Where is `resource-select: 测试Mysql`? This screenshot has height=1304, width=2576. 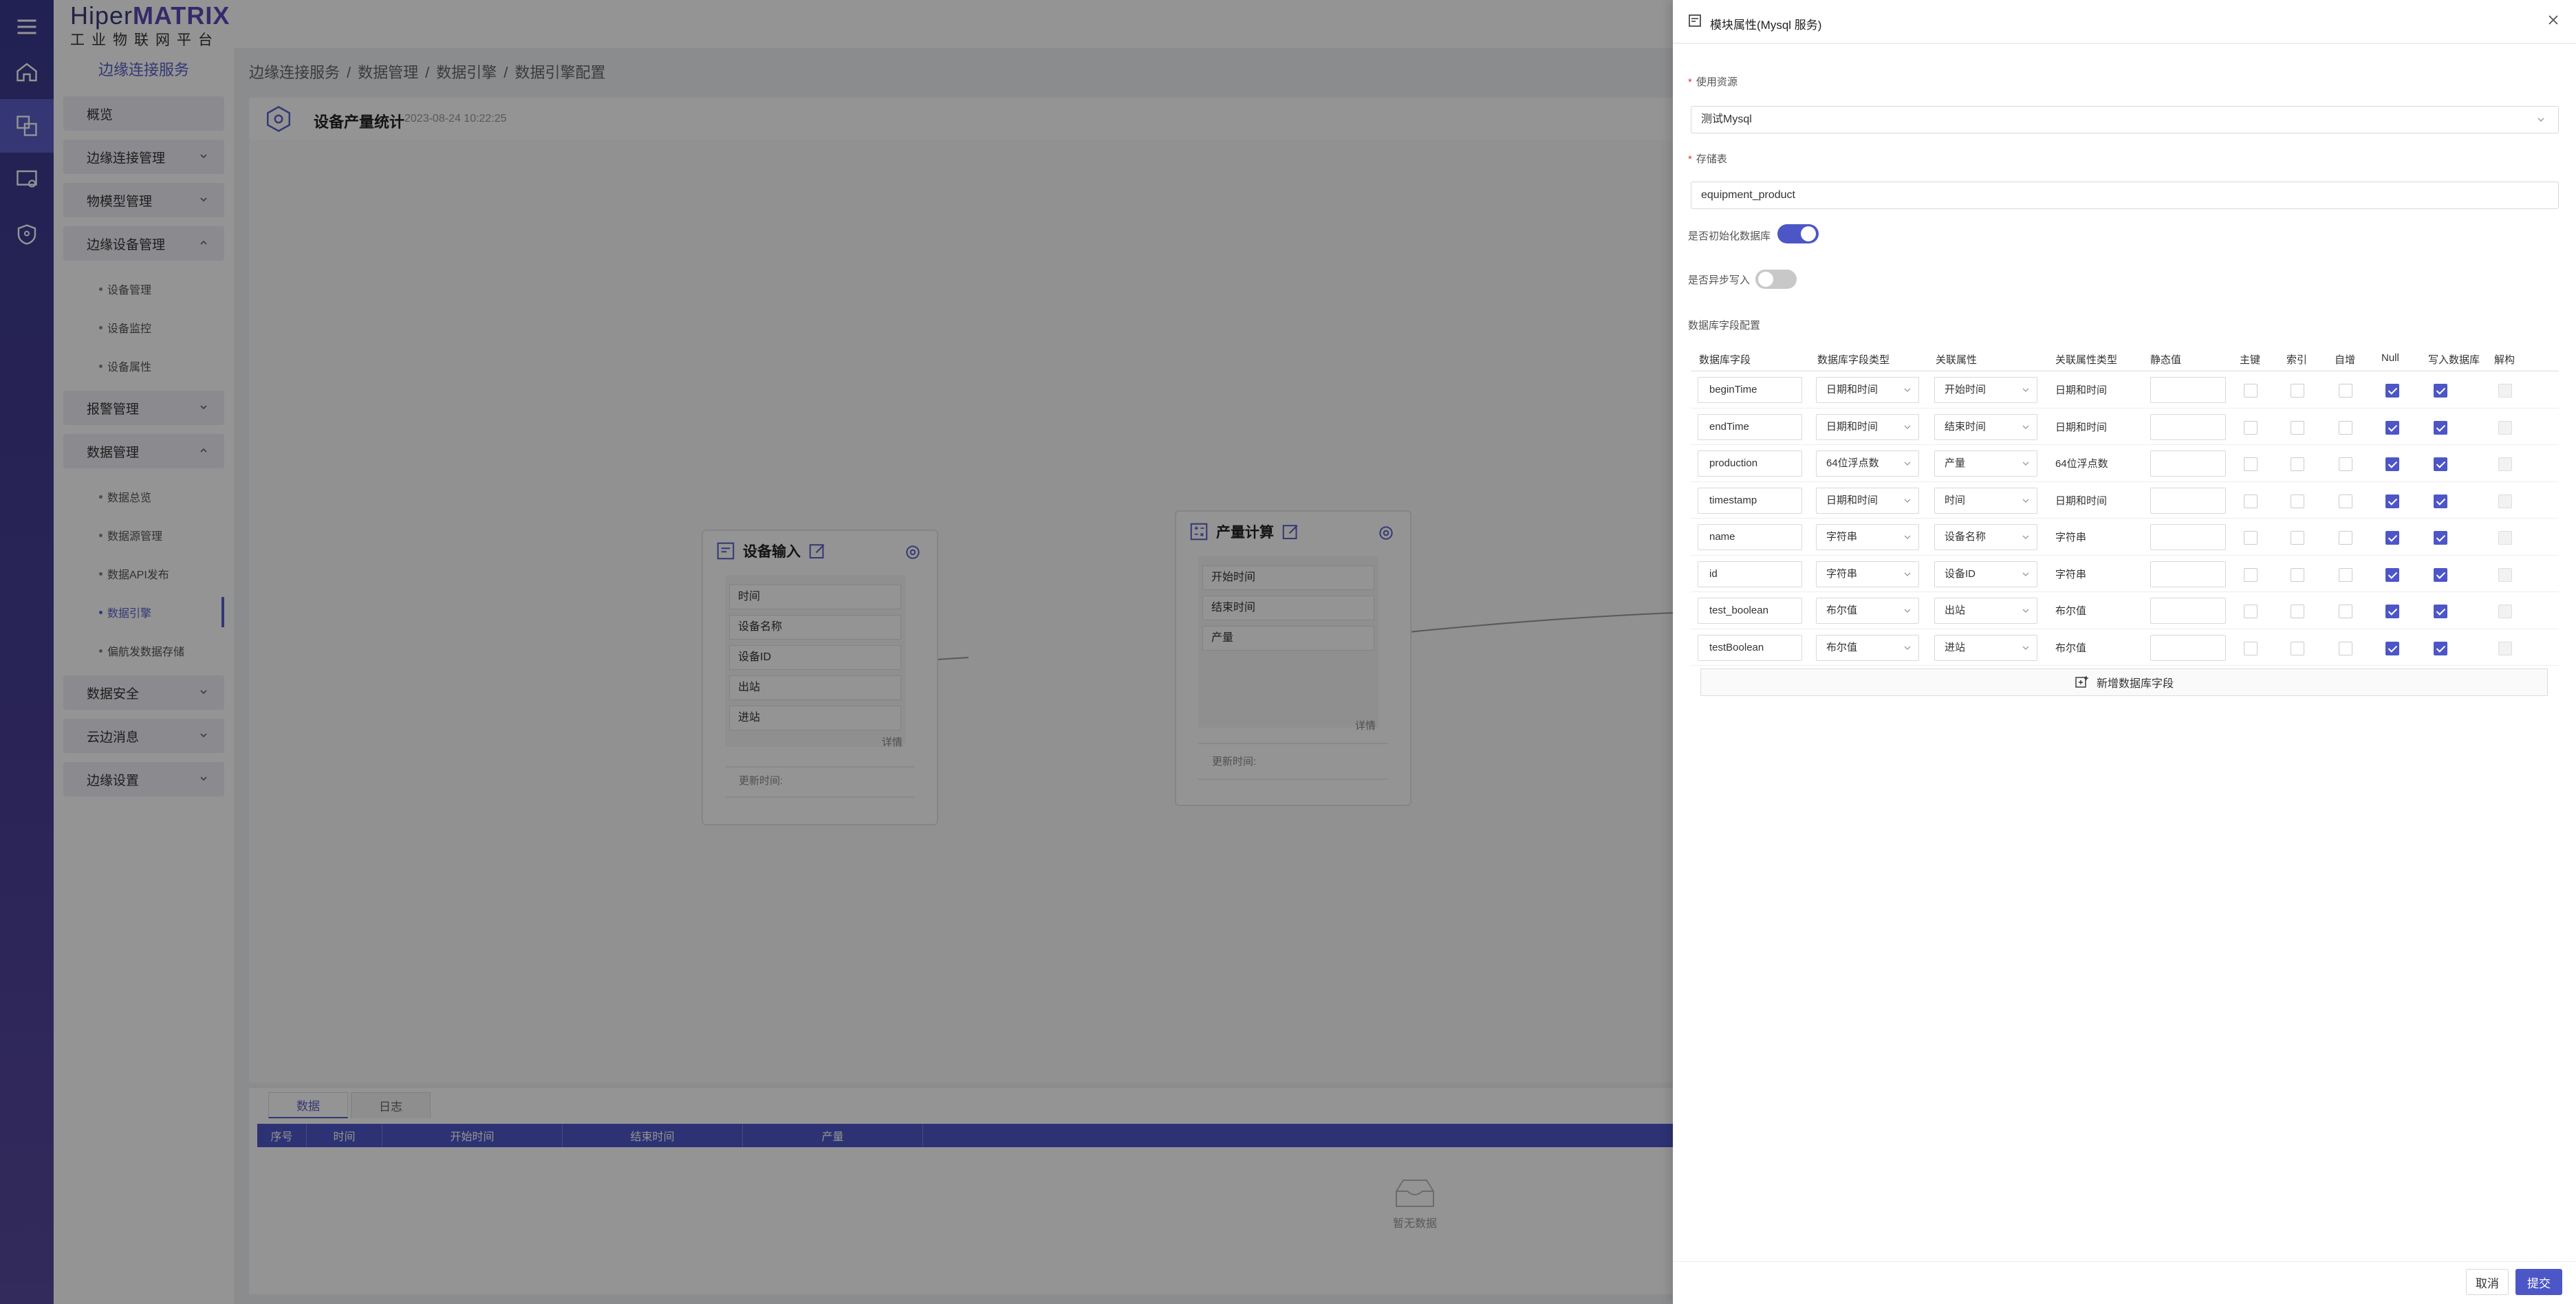
resource-select: 测试Mysql is located at coordinates (2125, 120).